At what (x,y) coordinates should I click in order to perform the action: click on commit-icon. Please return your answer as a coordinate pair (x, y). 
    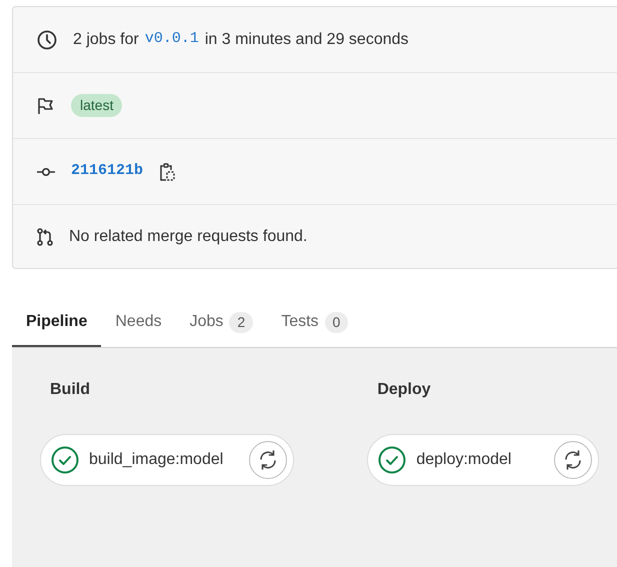
    Looking at the image, I should click on (46, 171).